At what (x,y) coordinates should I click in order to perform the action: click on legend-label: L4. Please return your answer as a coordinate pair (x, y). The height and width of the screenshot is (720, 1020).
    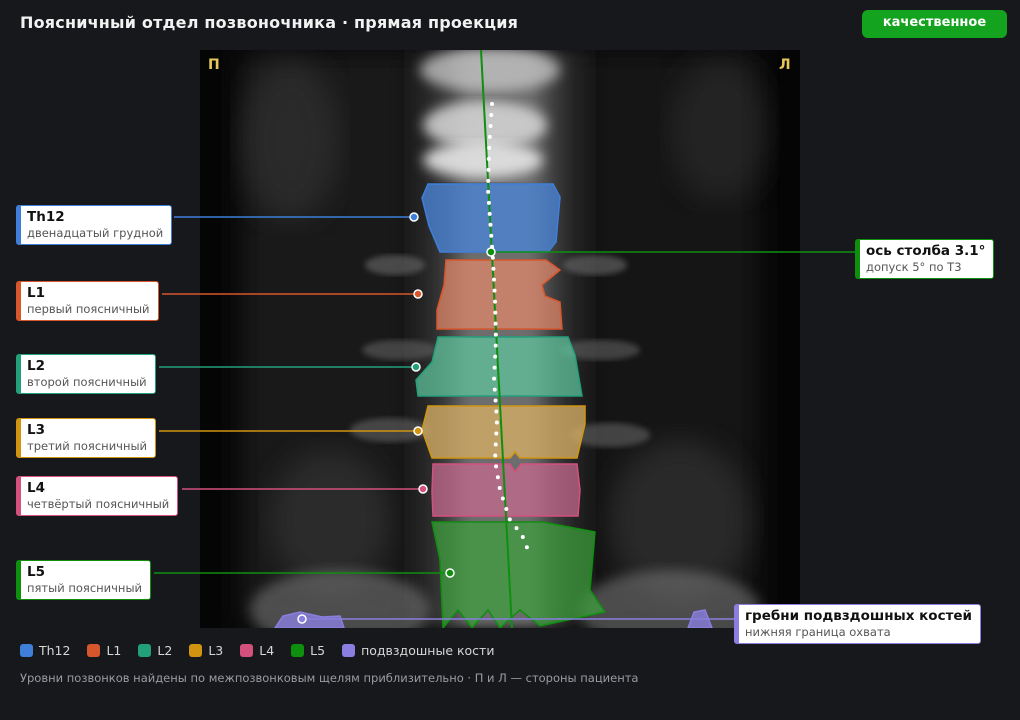
    Looking at the image, I should click on (267, 650).